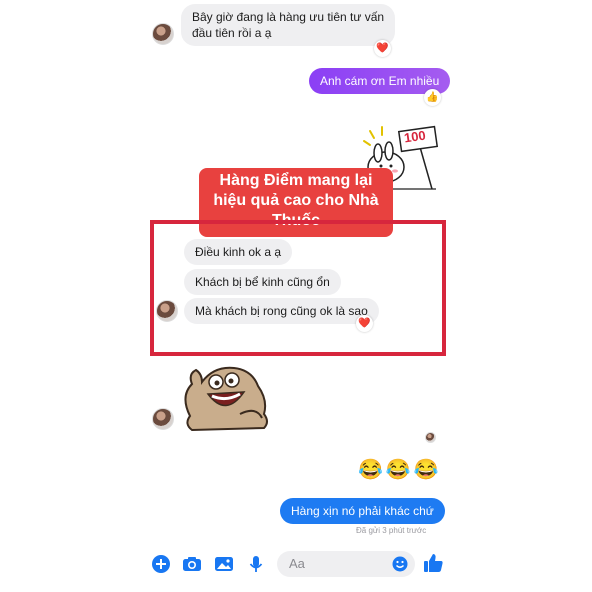 The image size is (592, 592). I want to click on sticker-sign-text: 100, so click(415, 136).